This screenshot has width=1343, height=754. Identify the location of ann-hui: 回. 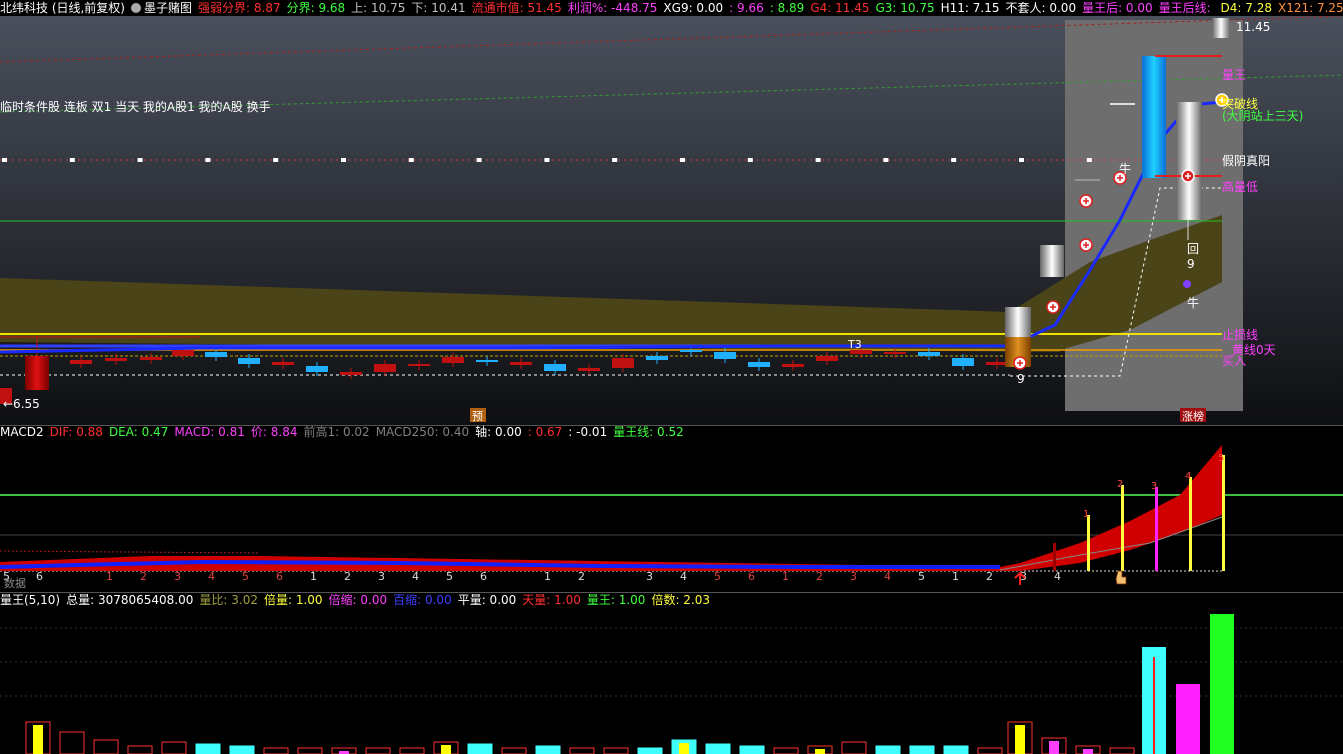
(1193, 249).